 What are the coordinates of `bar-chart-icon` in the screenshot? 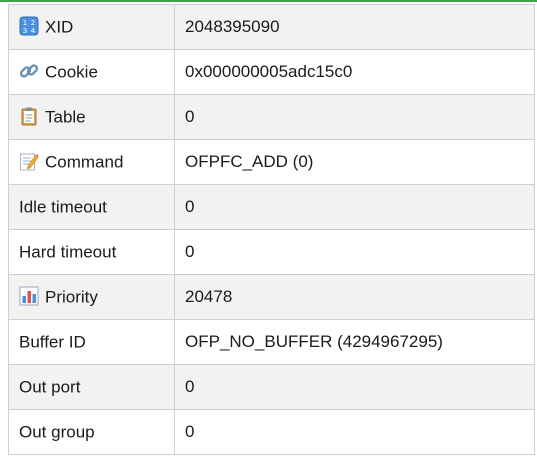 It's located at (29, 296).